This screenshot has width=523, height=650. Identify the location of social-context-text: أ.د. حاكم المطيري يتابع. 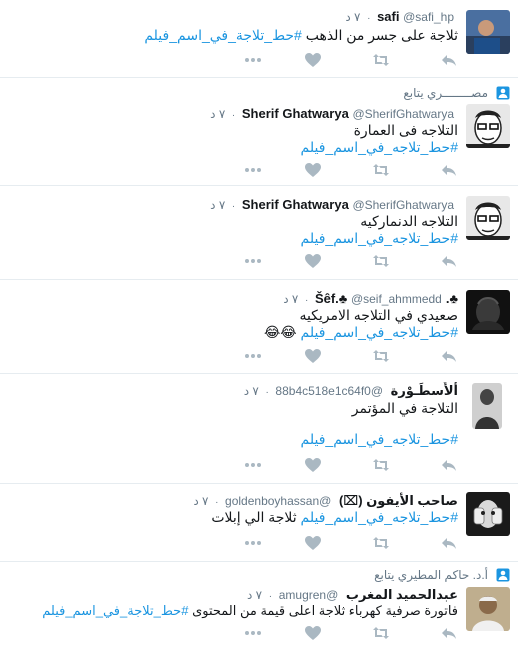
(431, 575).